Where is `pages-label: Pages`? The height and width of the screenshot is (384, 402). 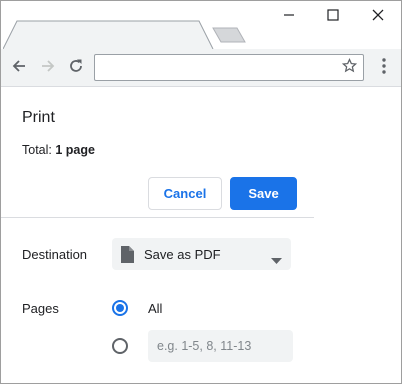
pages-label: Pages is located at coordinates (40, 308).